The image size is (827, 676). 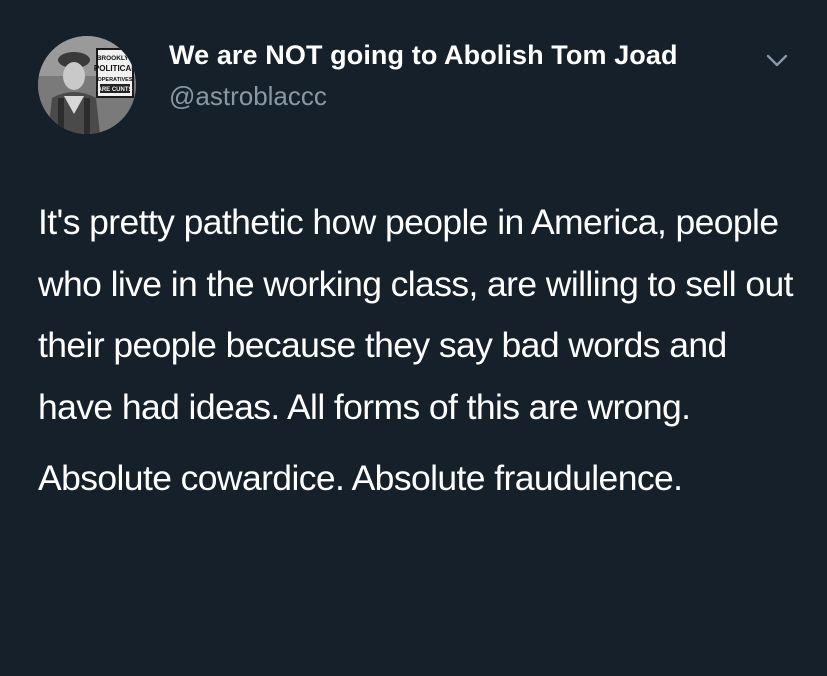 What do you see at coordinates (248, 96) in the screenshot?
I see `user-handle: @astroblaccc` at bounding box center [248, 96].